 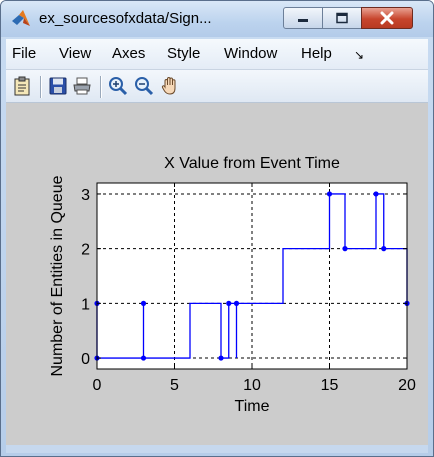 I want to click on x-tick-label: 0, so click(x=97, y=385).